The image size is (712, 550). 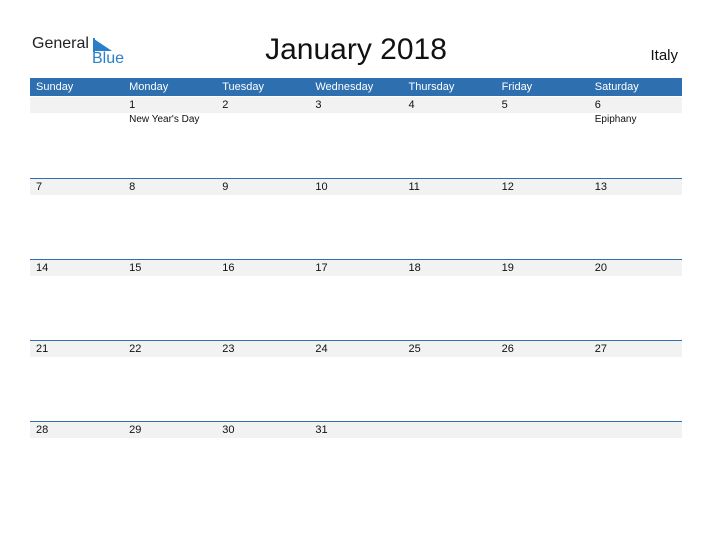 What do you see at coordinates (616, 87) in the screenshot?
I see `weekday-saturday: Saturday` at bounding box center [616, 87].